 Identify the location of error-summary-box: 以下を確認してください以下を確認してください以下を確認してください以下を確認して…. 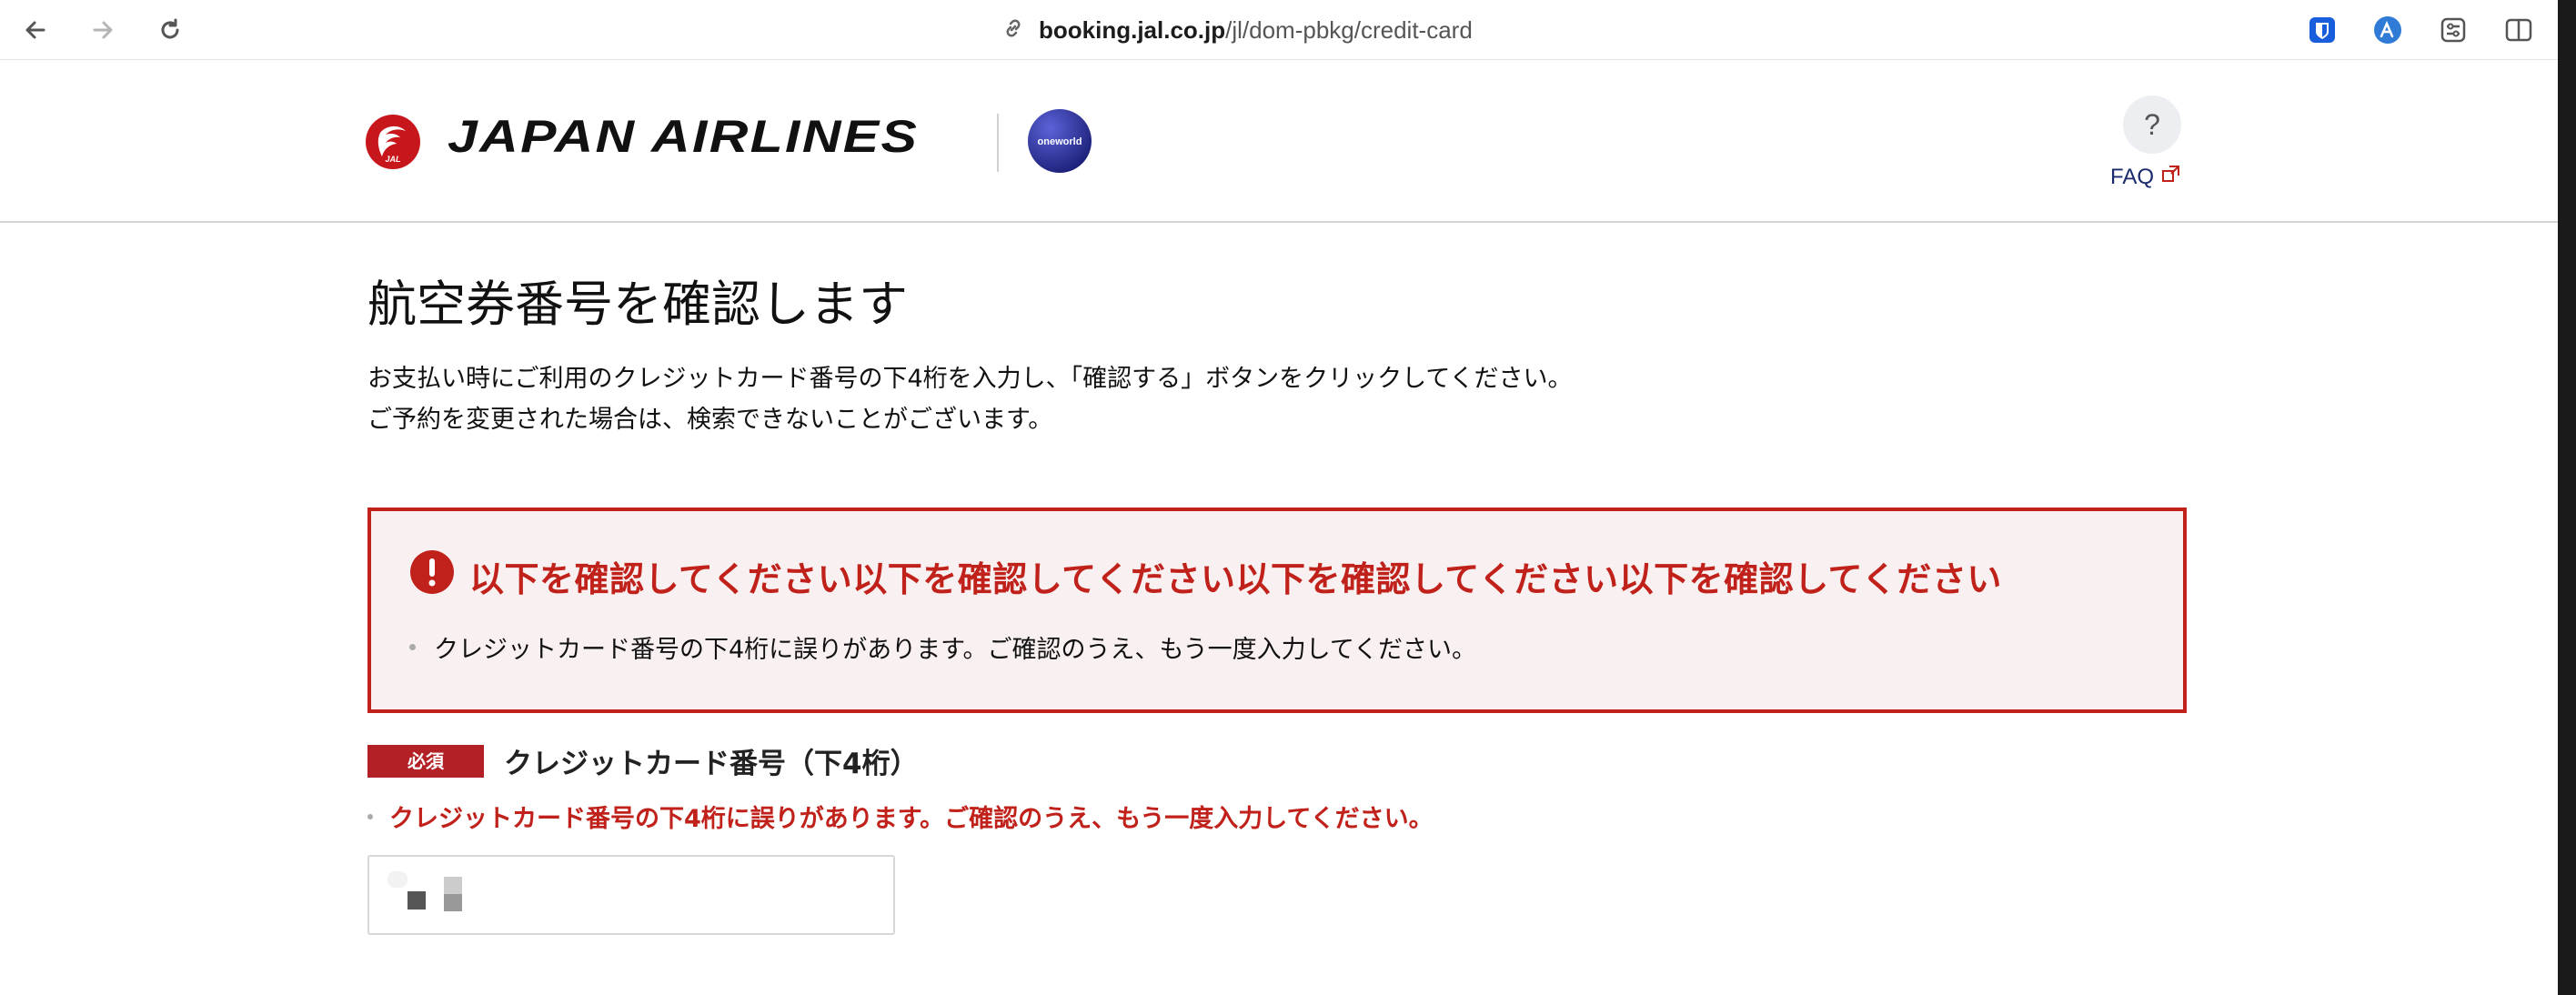
(1277, 610).